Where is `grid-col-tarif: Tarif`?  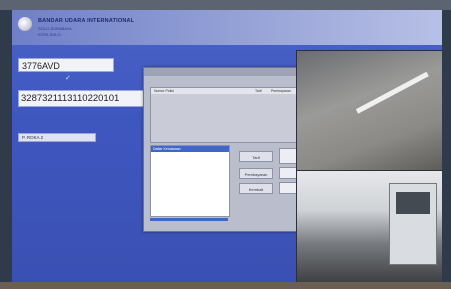
grid-col-tarif: Tarif is located at coordinates (258, 91).